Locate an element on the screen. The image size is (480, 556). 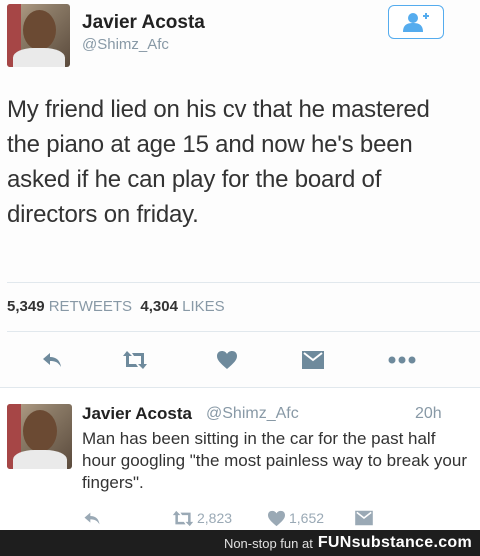
tweet-stats: 5,349 RETWEETS 4,304 LIKES is located at coordinates (116, 306).